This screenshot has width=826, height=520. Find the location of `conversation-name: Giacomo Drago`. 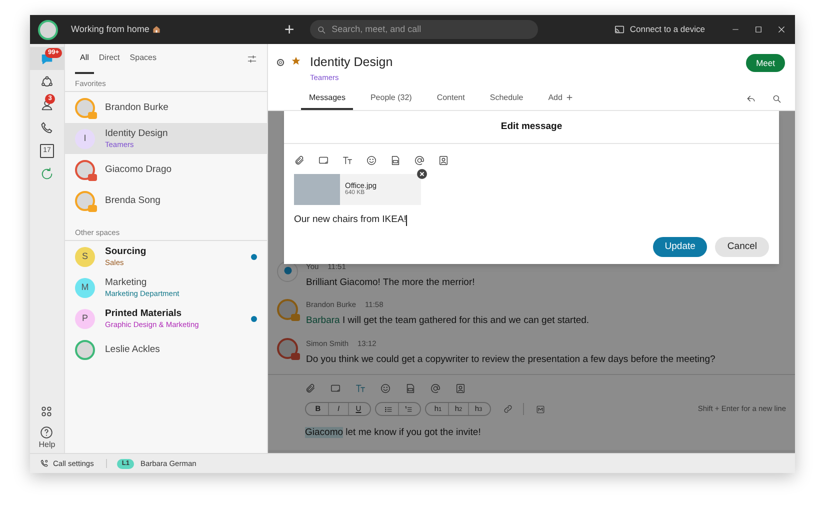

conversation-name: Giacomo Drago is located at coordinates (138, 170).